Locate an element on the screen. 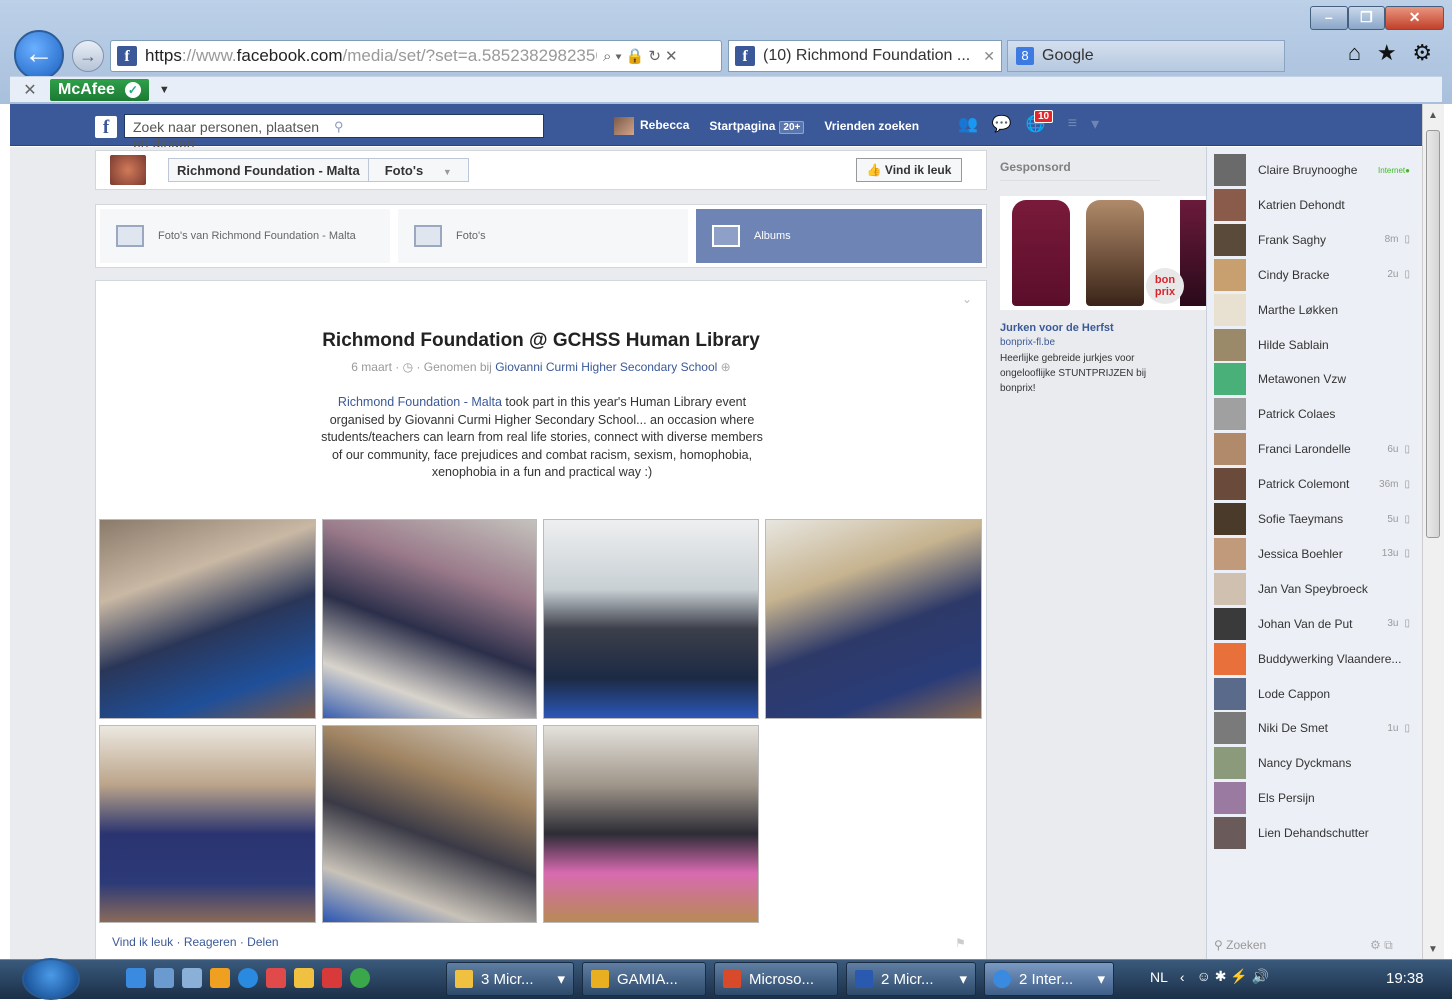 The height and width of the screenshot is (1000, 1452). chevron-down-icon: ⌄ is located at coordinates (967, 299).